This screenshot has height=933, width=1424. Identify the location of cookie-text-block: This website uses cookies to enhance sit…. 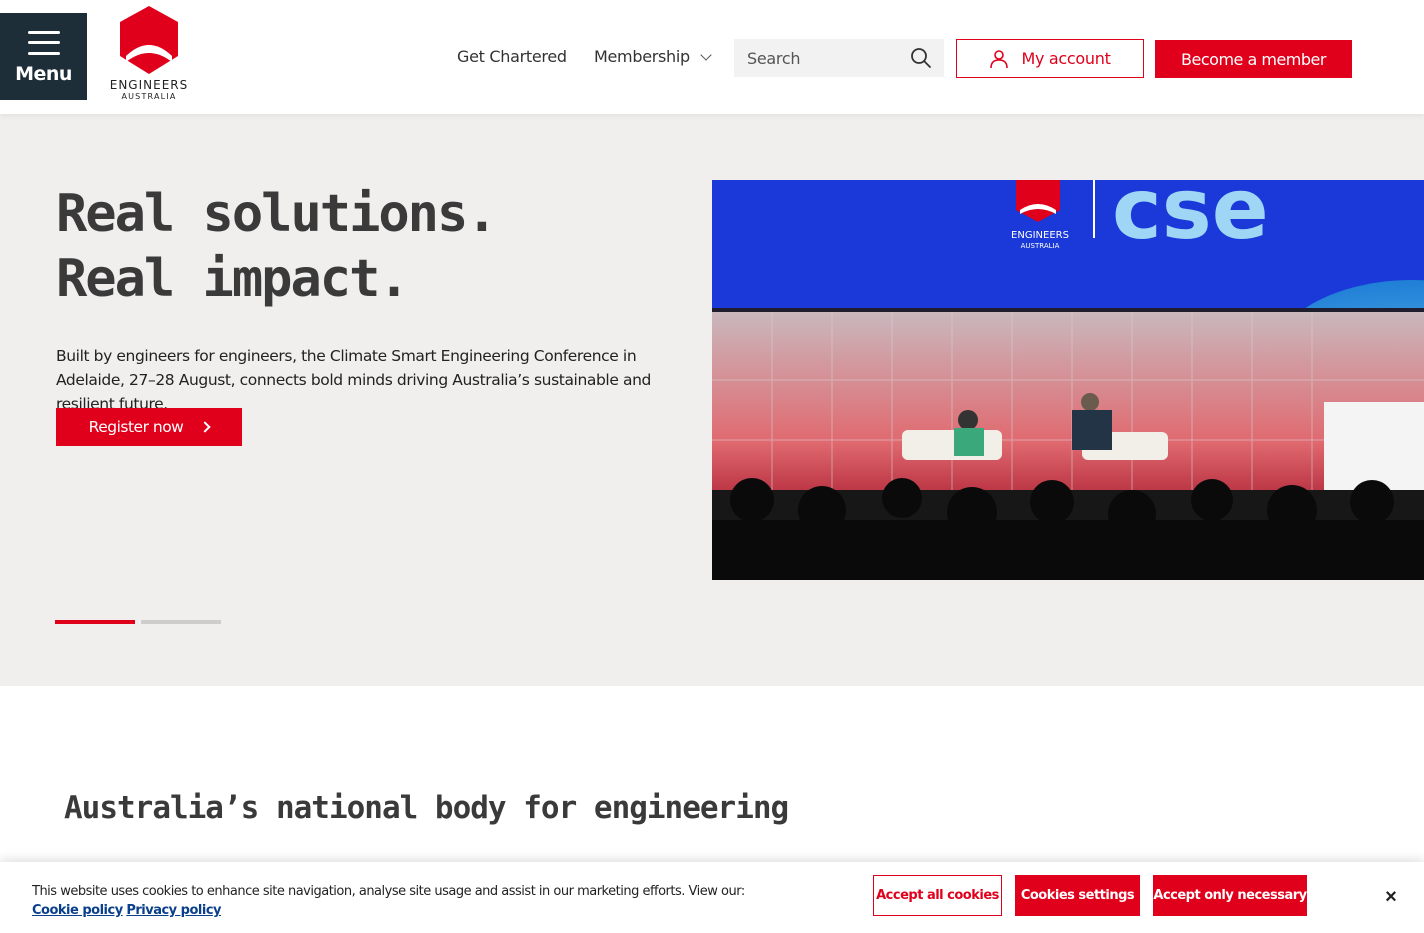
(392, 901).